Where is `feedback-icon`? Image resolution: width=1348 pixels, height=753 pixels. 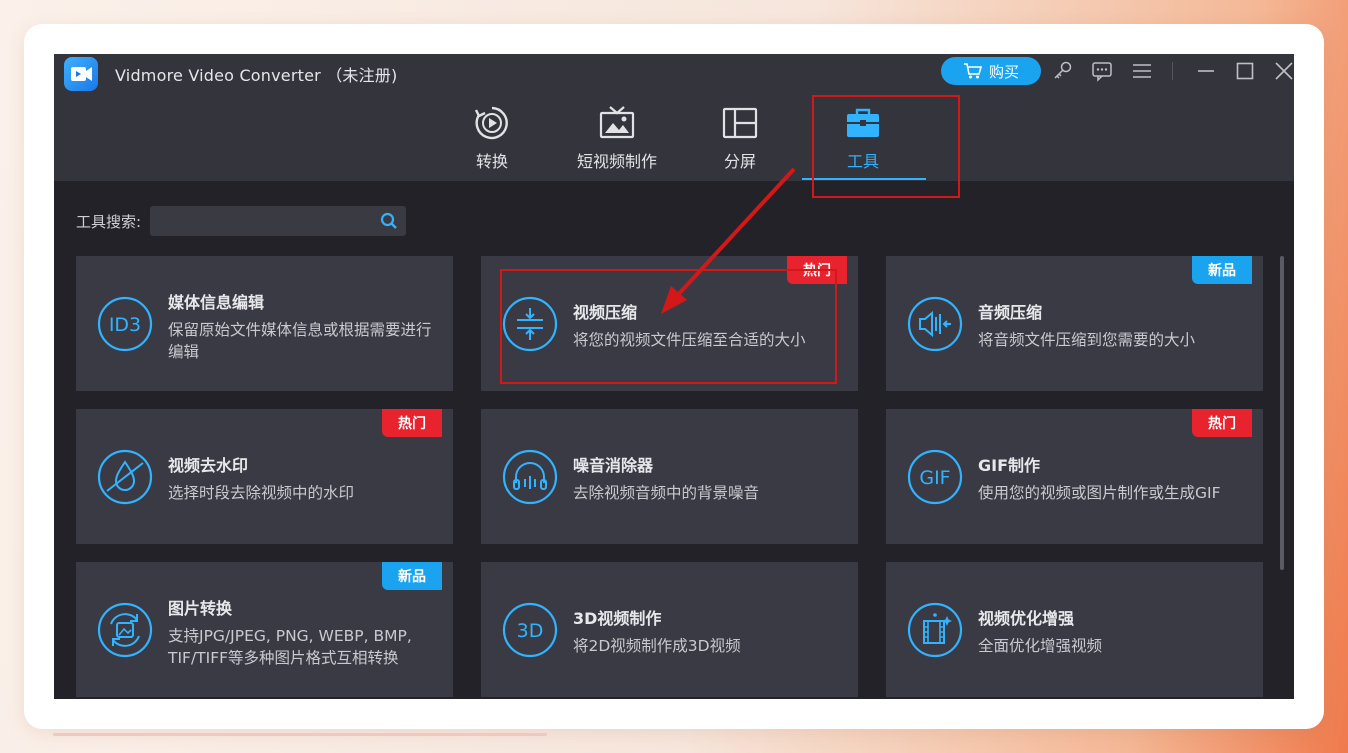 feedback-icon is located at coordinates (1102, 71).